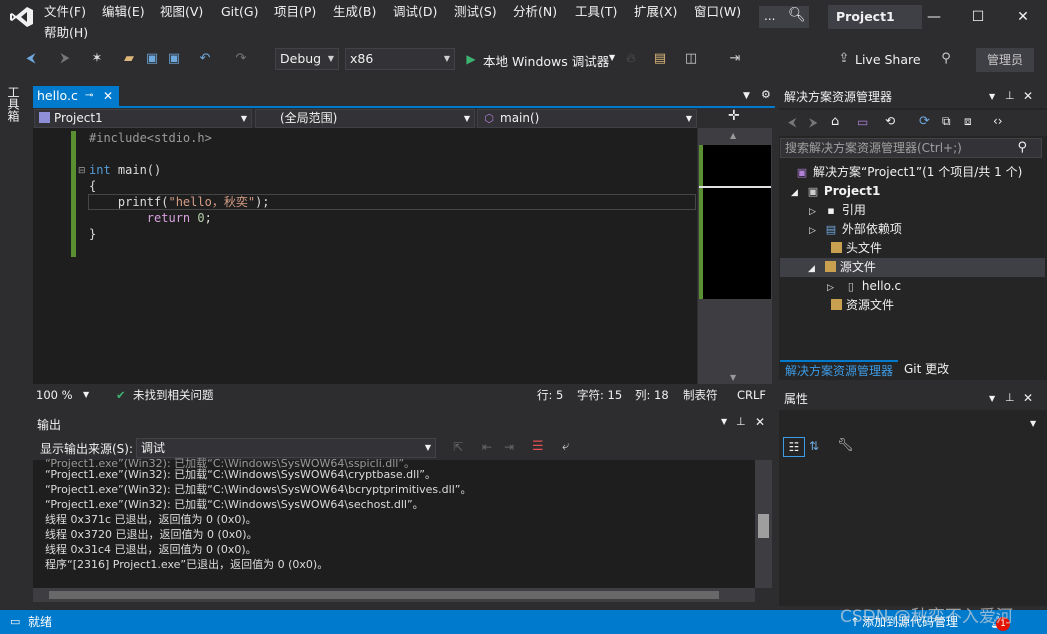 This screenshot has height=634, width=1047. What do you see at coordinates (97, 59) in the screenshot?
I see `new-project-icon: ✶` at bounding box center [97, 59].